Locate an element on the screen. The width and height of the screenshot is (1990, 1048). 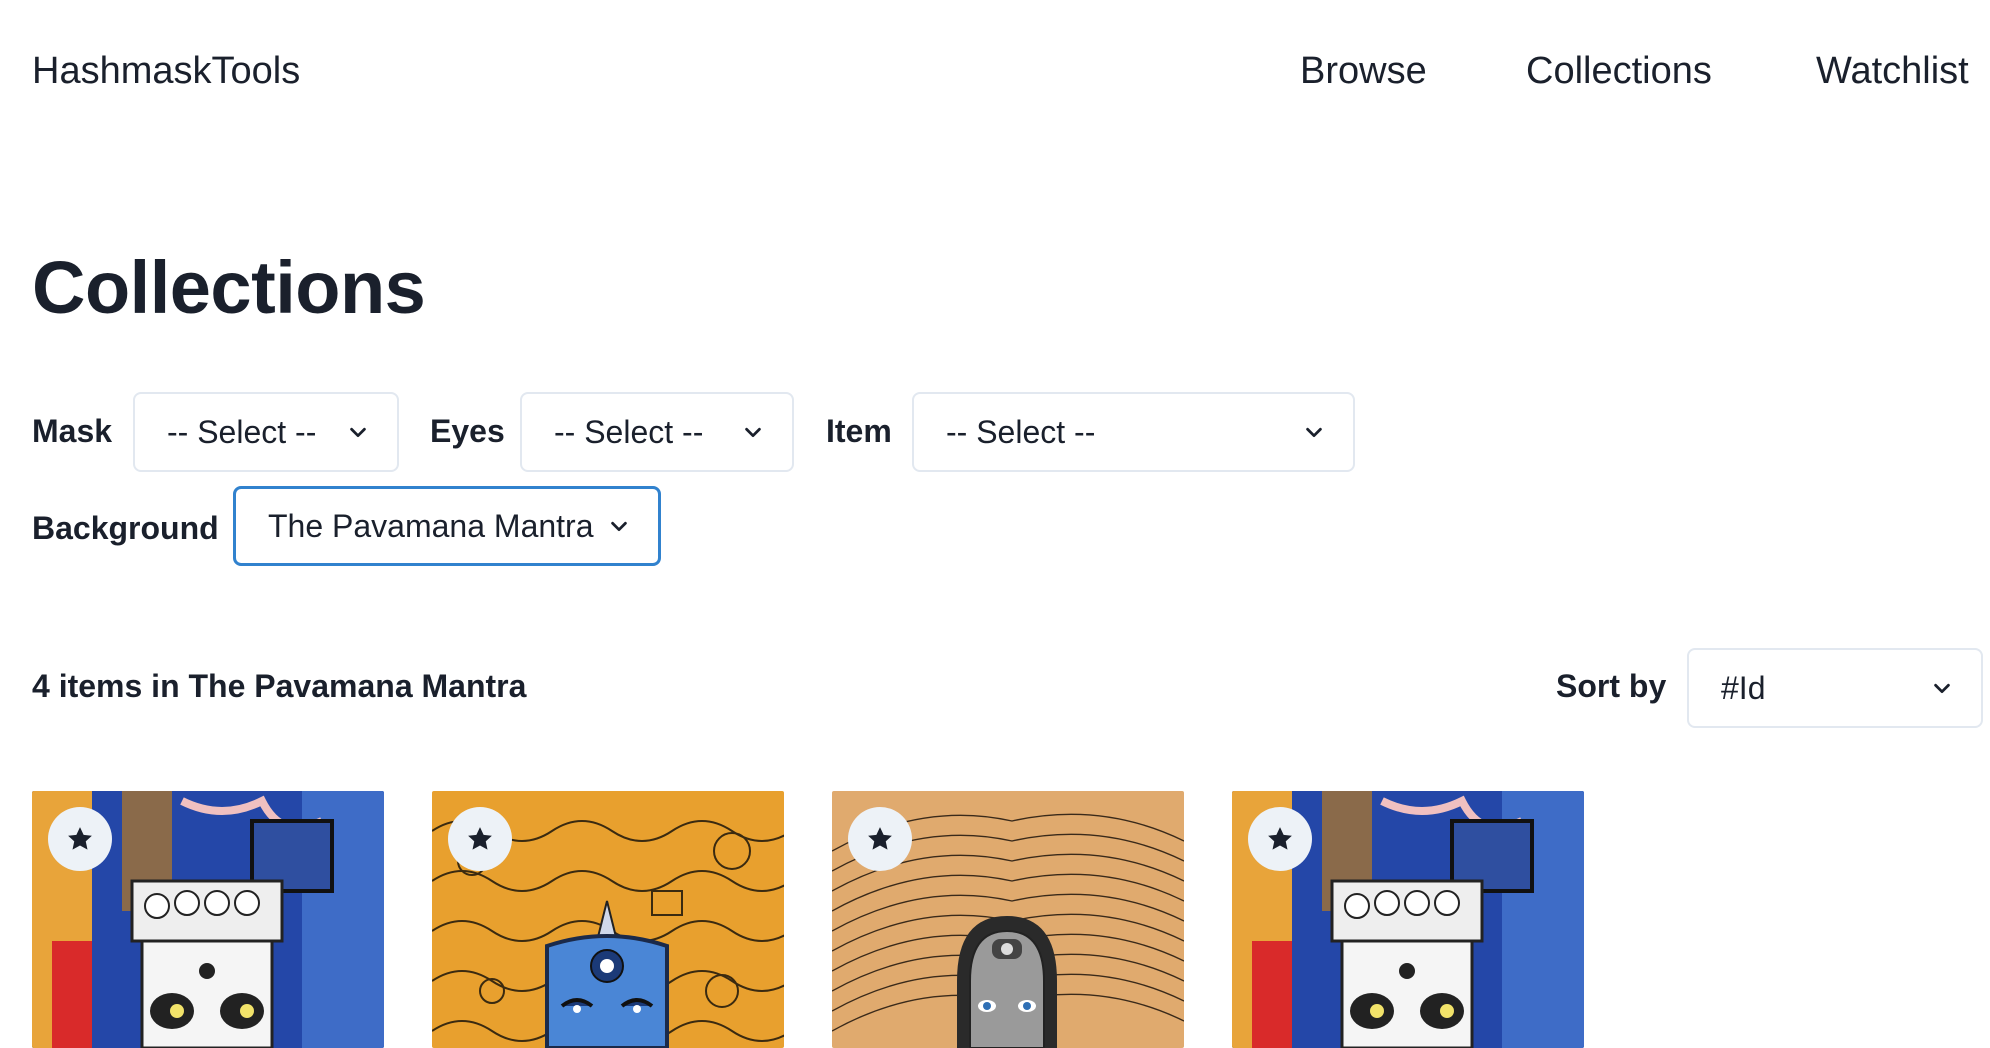
item-select-value: -- Select -- is located at coordinates (1021, 431).